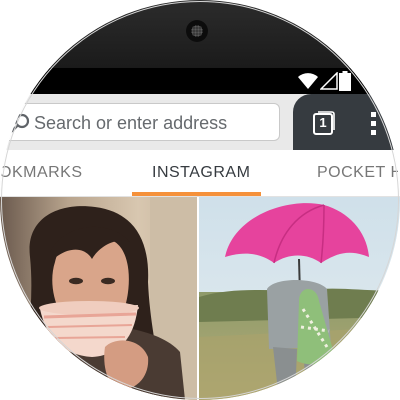 This screenshot has width=400, height=400. Describe the element at coordinates (200, 81) in the screenshot. I see `status-bar` at that location.